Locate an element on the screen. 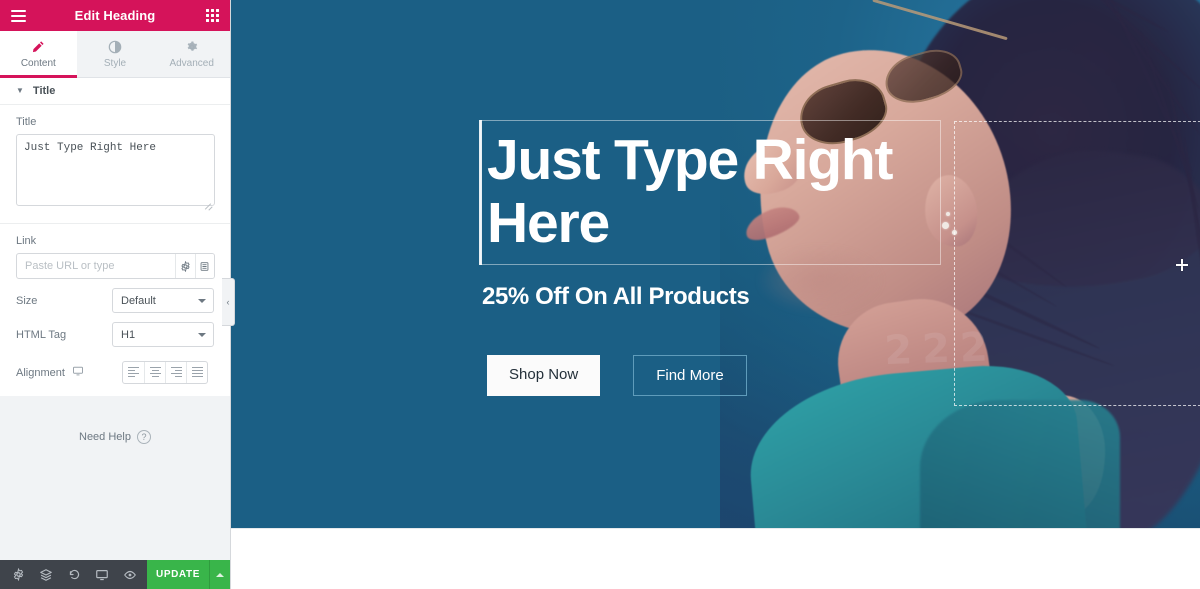 The height and width of the screenshot is (589, 1200). size-value: Default is located at coordinates (138, 300).